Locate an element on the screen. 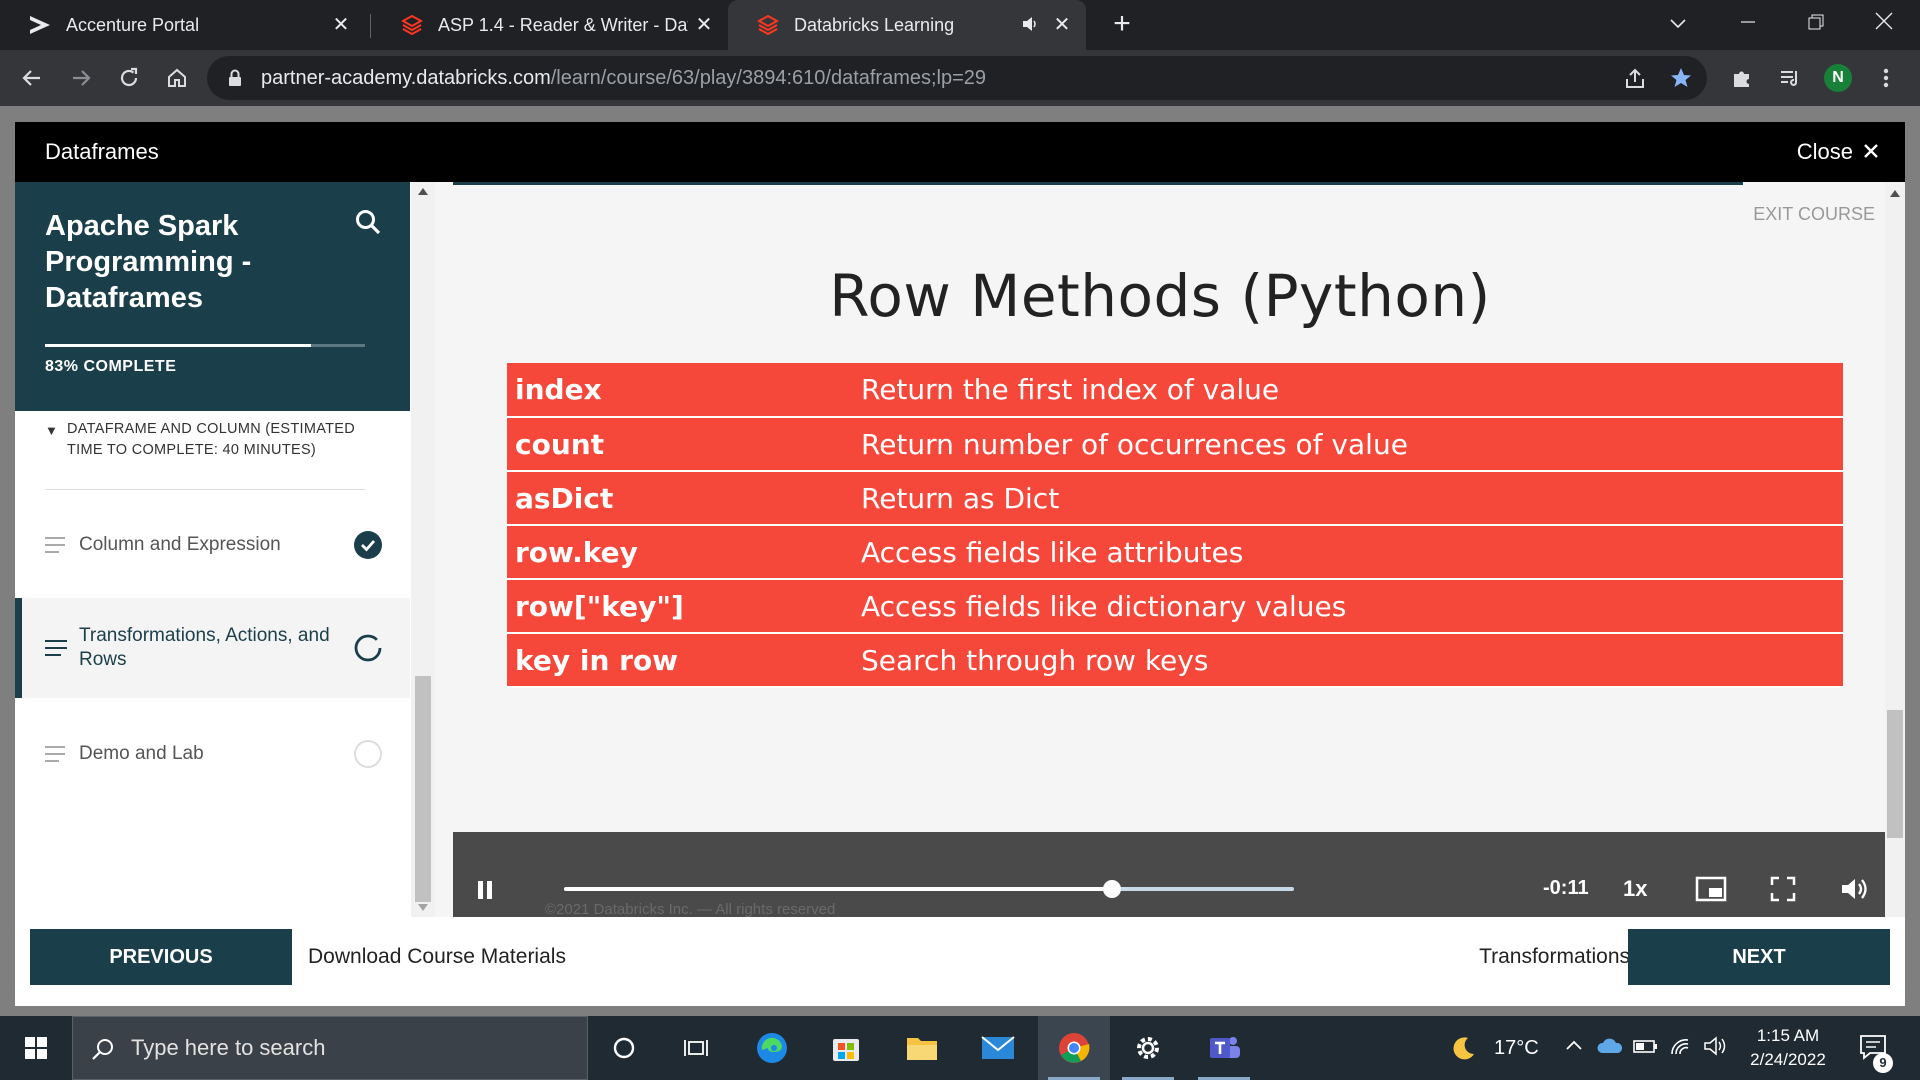  share-icon is located at coordinates (1635, 80).